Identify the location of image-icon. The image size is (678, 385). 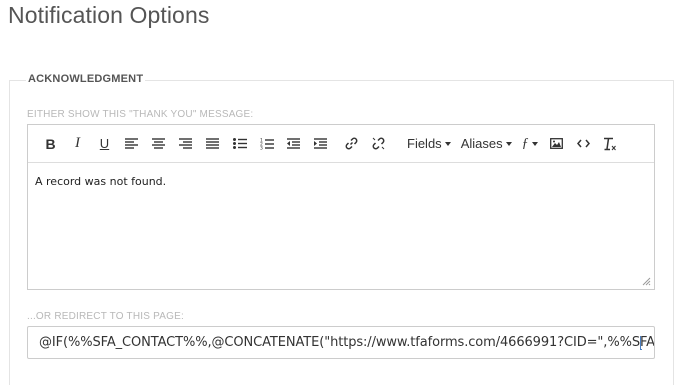
(556, 143).